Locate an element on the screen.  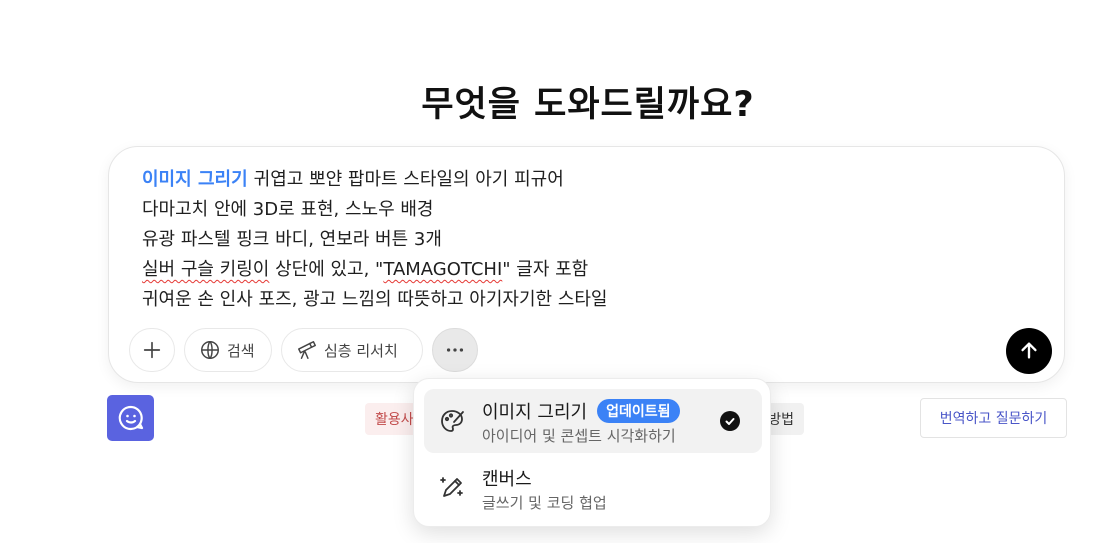
page-title: 무엇을 도와드릴까요? is located at coordinates (588, 105).